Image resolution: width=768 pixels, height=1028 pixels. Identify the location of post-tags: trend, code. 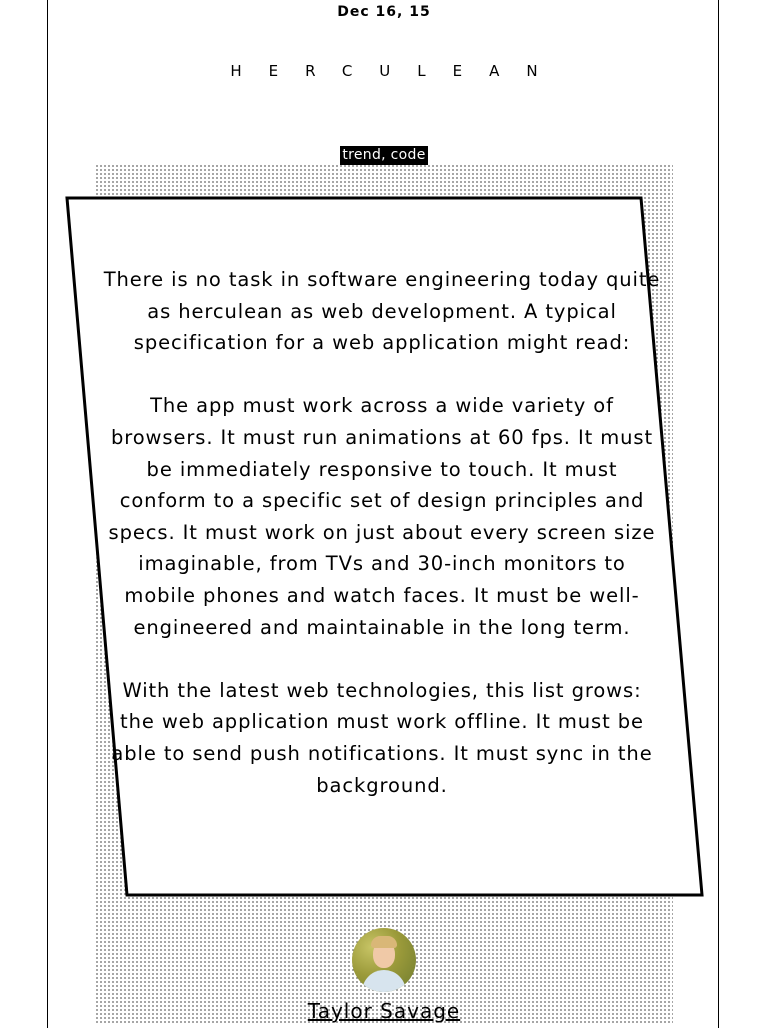
(384, 154).